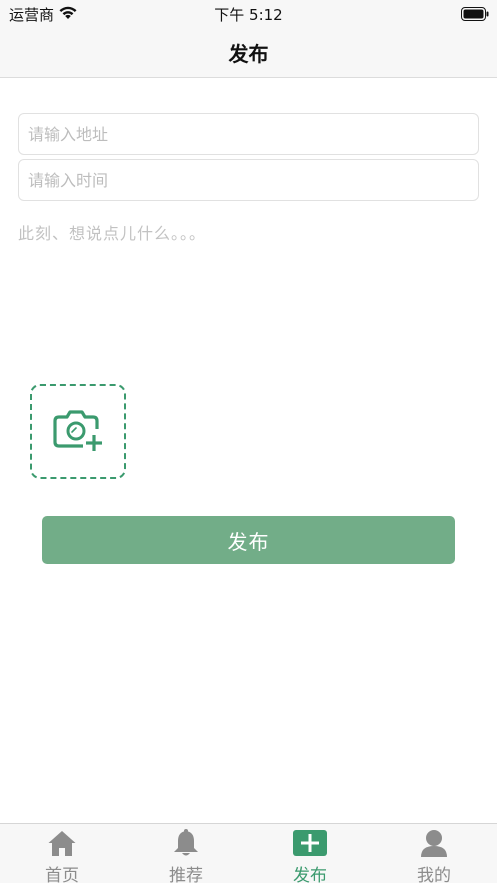  I want to click on tab-home: 首页, so click(62, 853).